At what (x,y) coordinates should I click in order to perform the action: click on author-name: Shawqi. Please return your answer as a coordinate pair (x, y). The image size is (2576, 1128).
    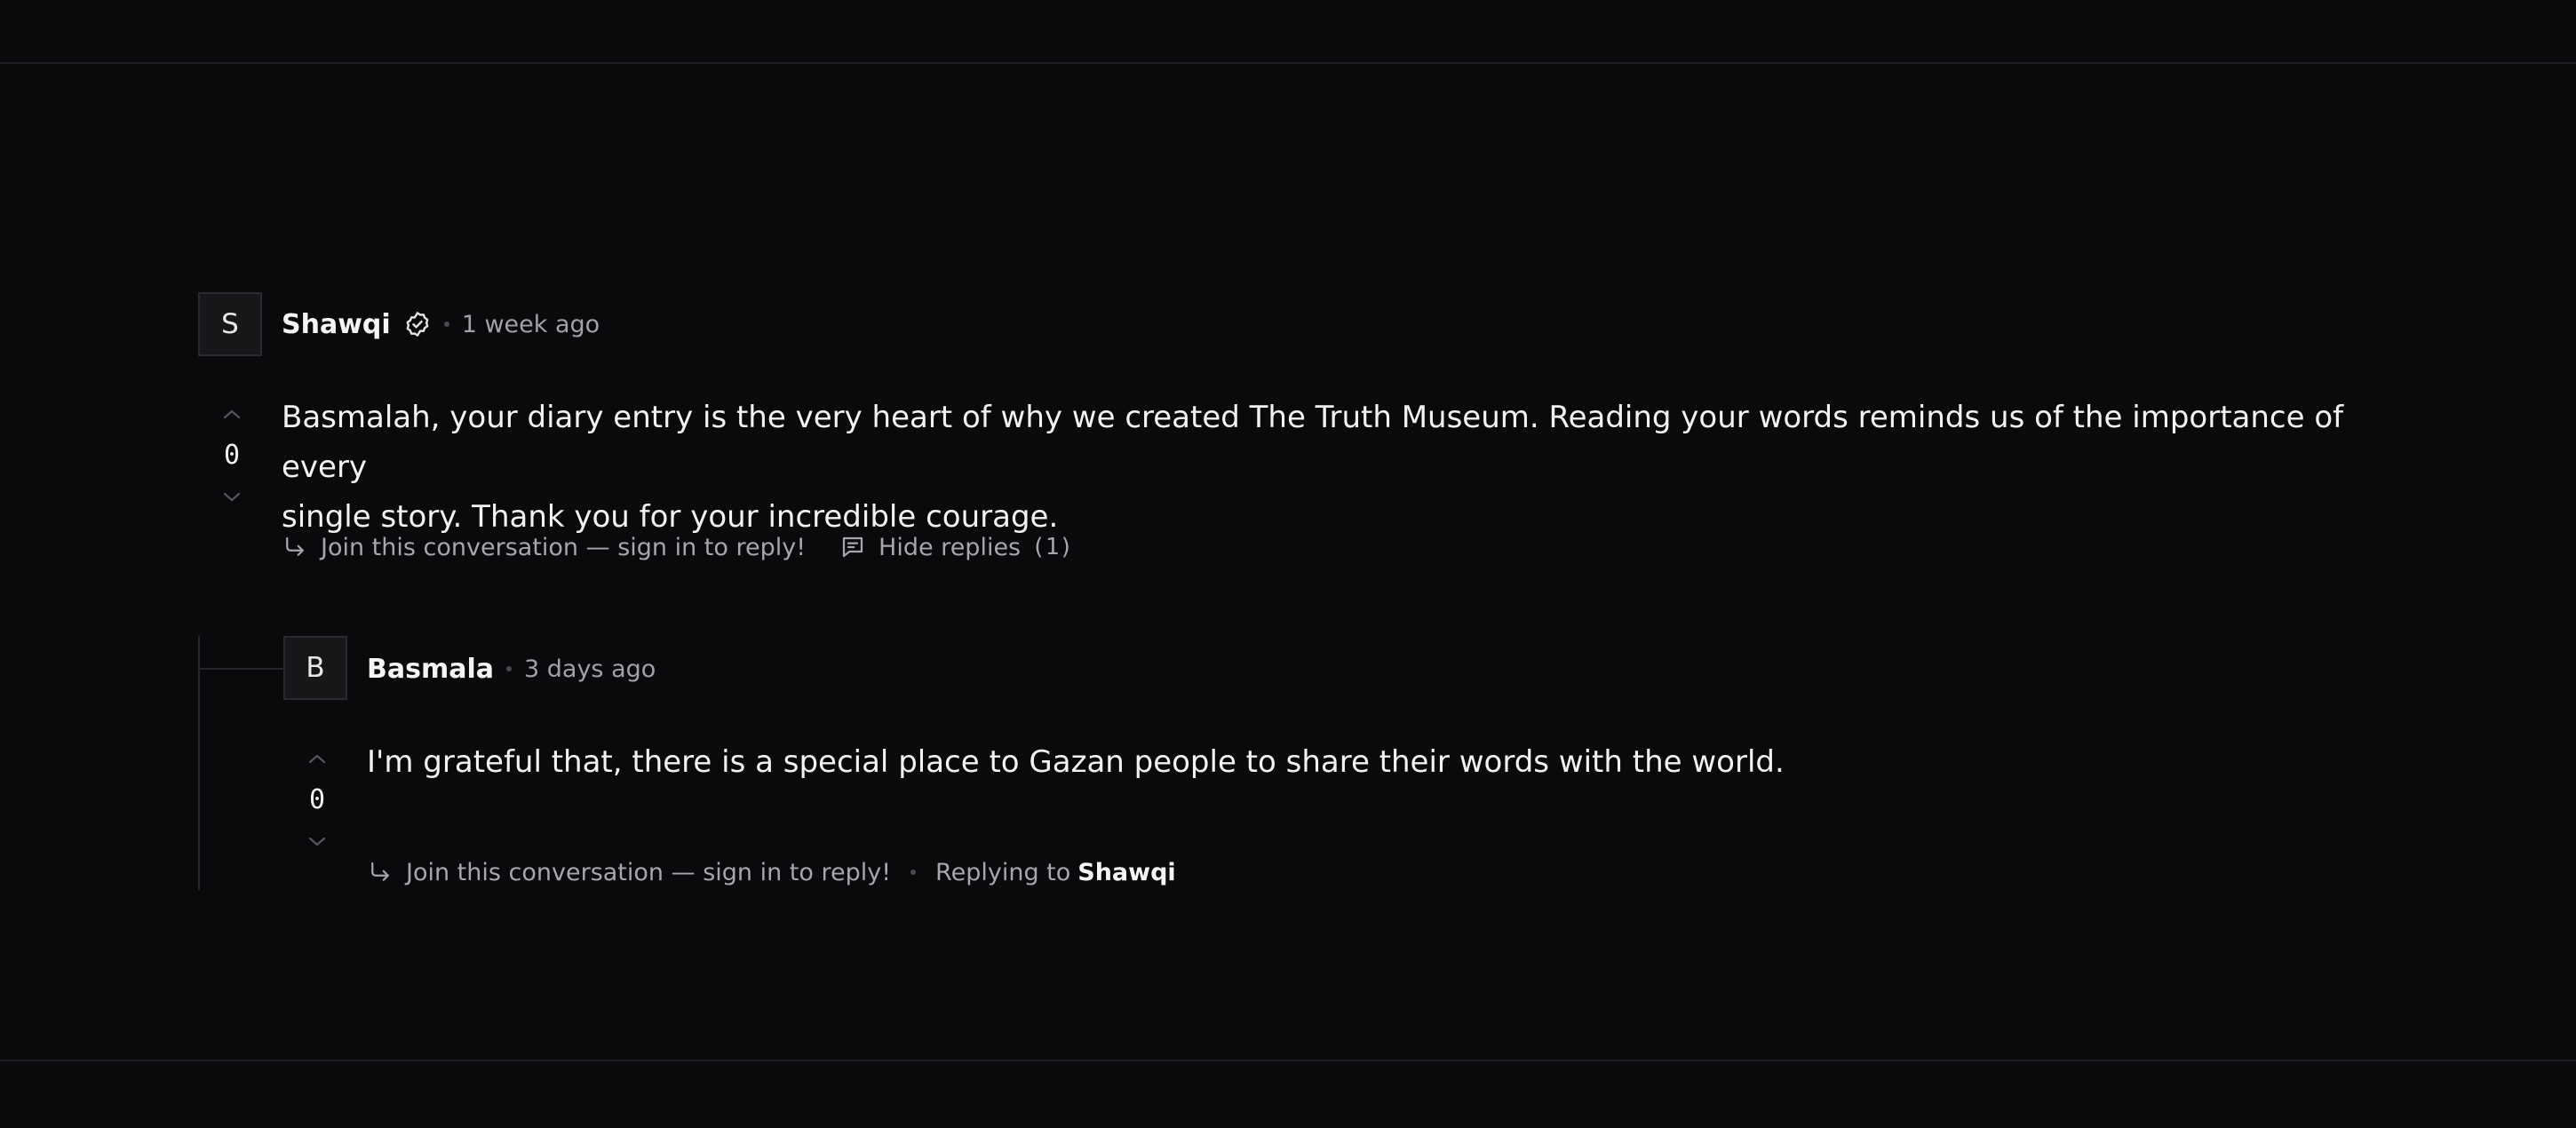
    Looking at the image, I should click on (336, 324).